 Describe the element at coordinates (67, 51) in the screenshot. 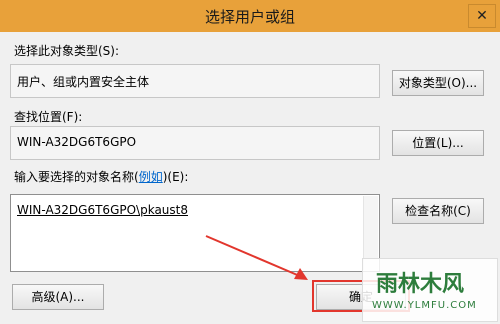

I see `object-type-label: 选择此对象类型(S):` at that location.